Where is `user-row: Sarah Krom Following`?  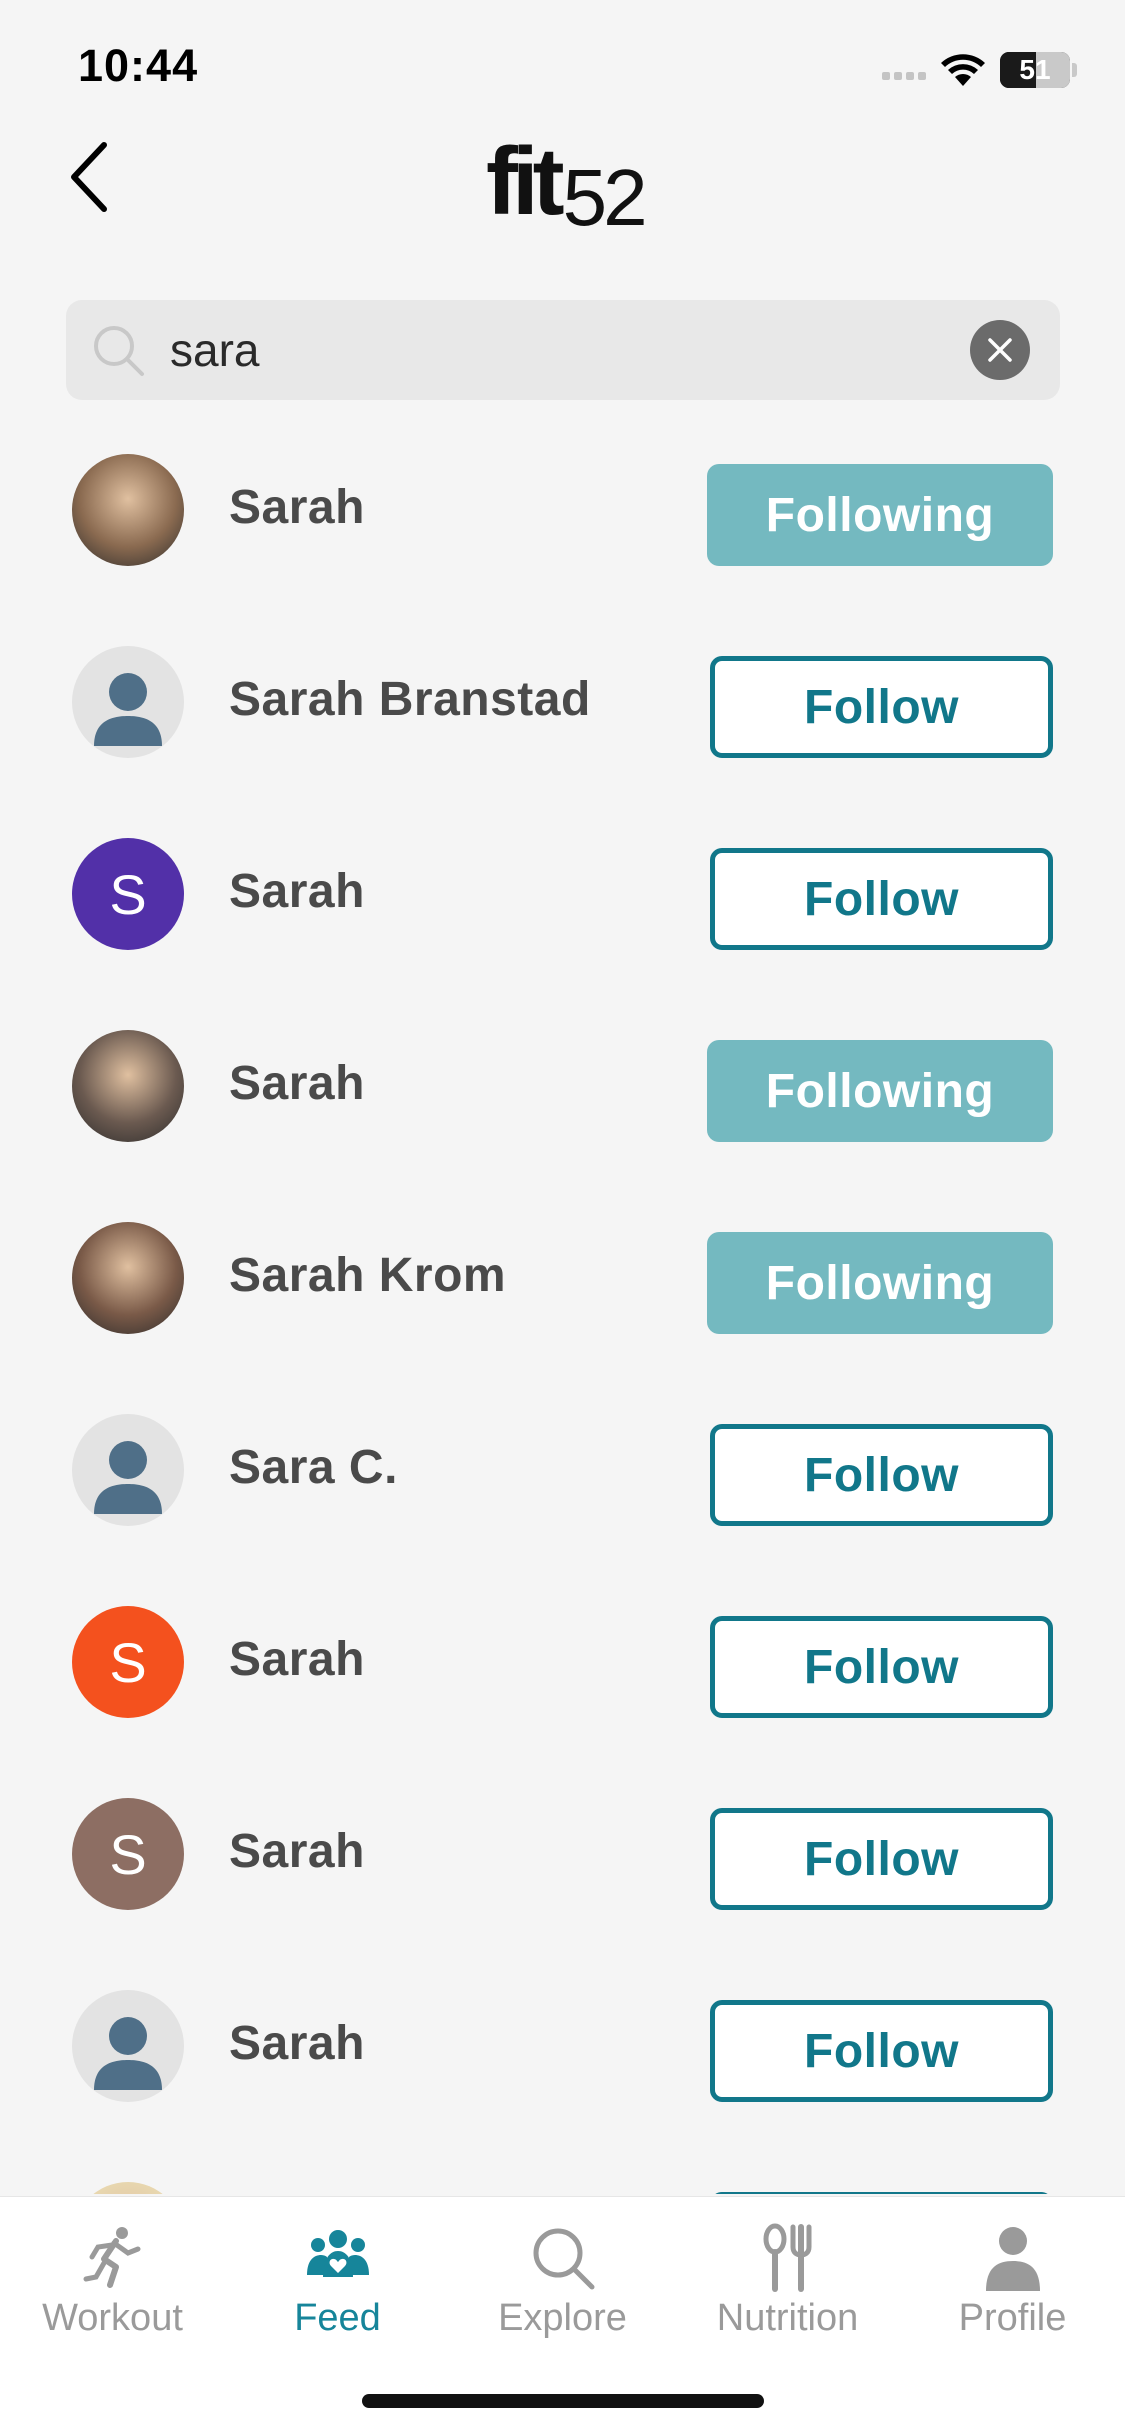
user-row: Sarah Krom Following is located at coordinates (562, 1278).